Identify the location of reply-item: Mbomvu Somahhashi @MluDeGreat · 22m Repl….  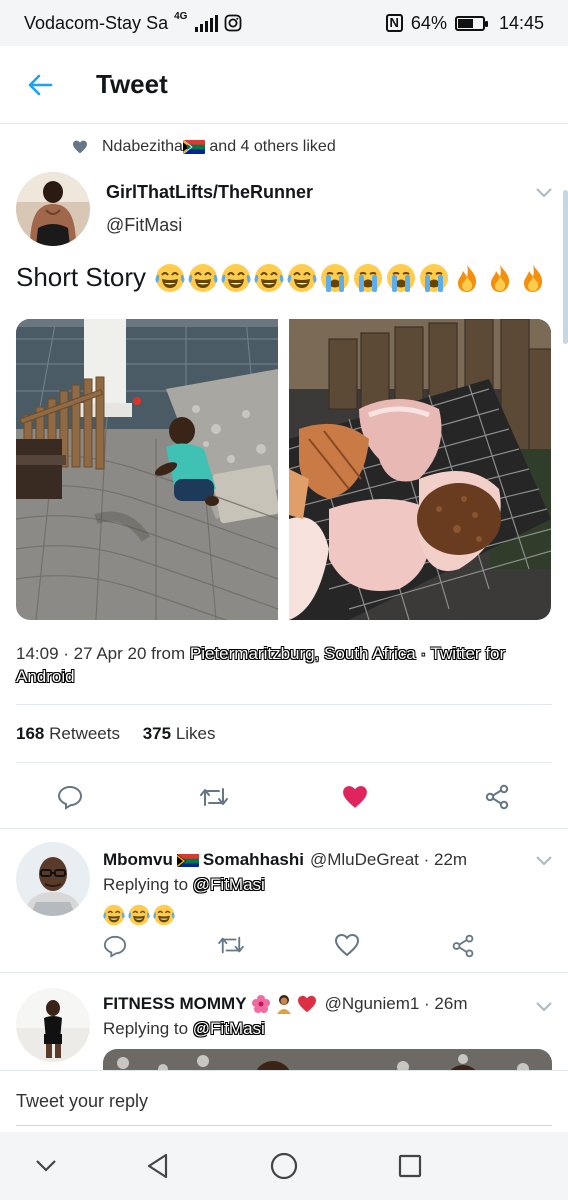
(284, 900).